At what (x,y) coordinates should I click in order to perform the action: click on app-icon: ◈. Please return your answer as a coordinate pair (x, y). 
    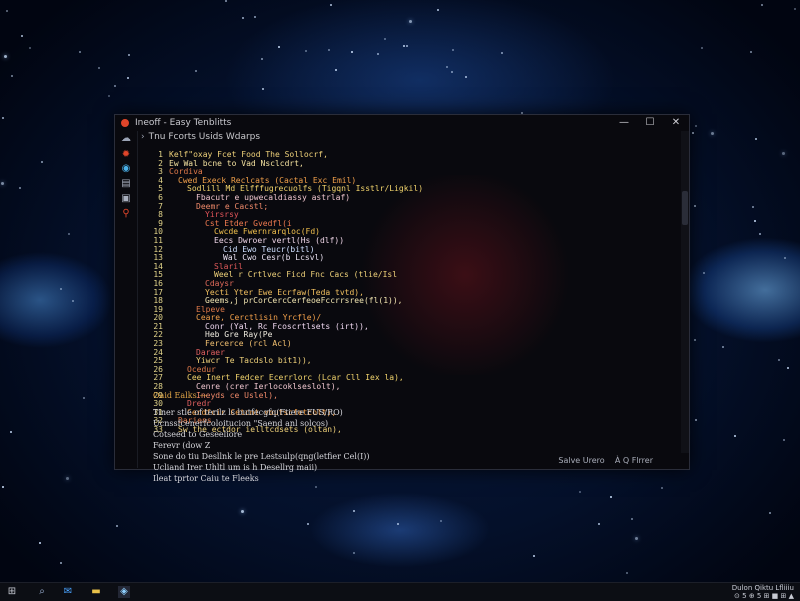
    Looking at the image, I should click on (124, 592).